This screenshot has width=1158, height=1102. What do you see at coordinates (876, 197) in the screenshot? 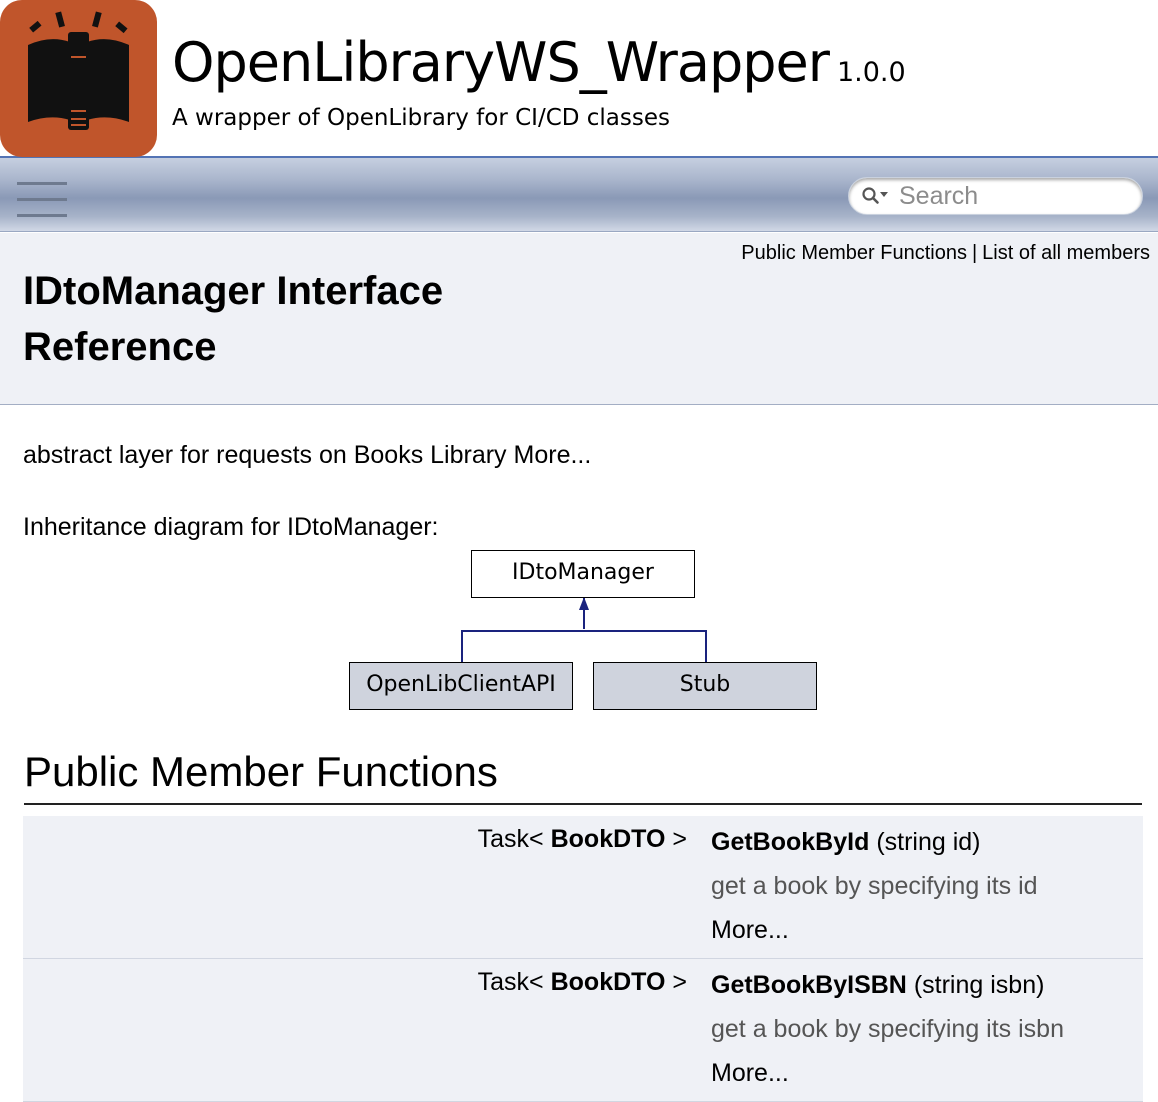
I see `search-icon` at bounding box center [876, 197].